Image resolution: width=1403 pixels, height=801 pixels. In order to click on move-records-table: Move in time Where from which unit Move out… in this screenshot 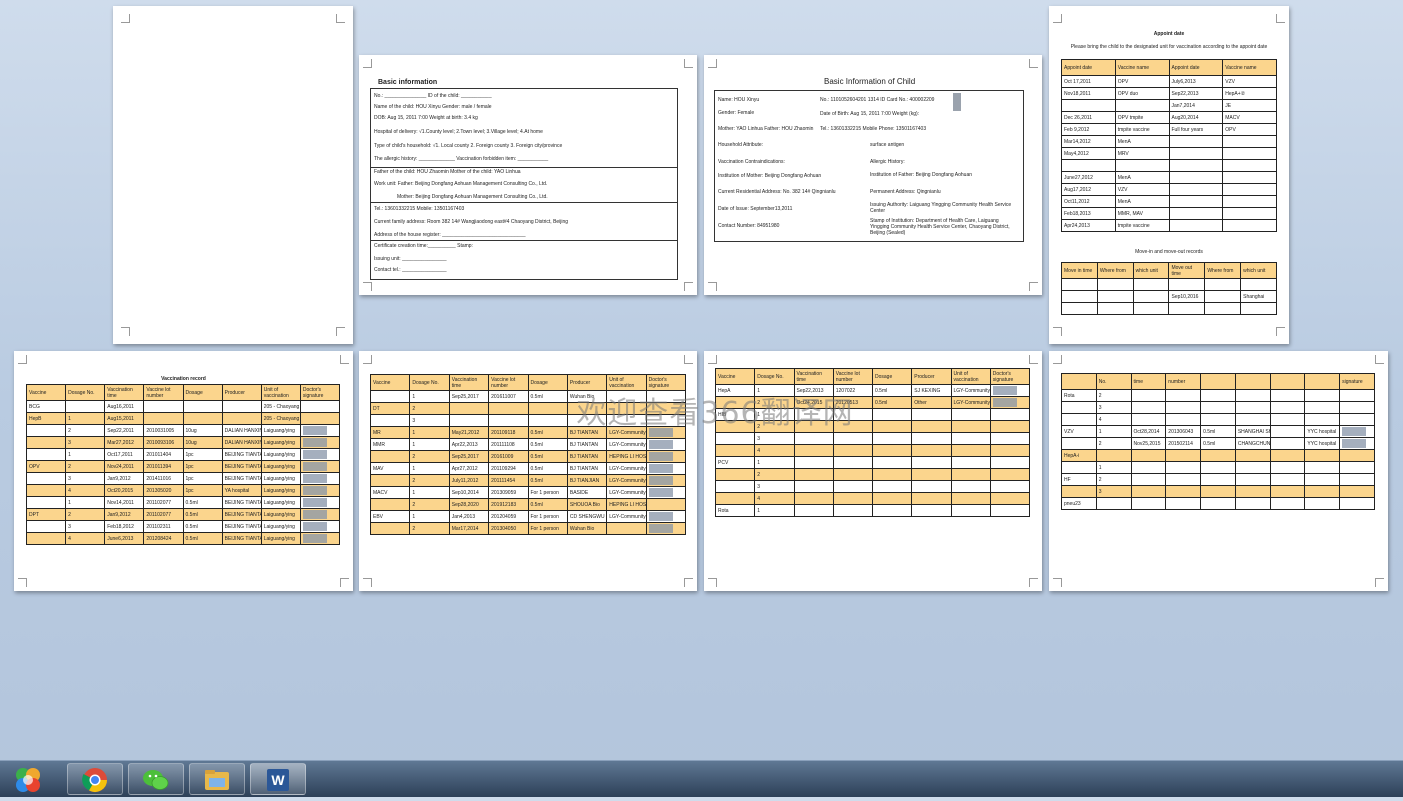, I will do `click(1169, 288)`.